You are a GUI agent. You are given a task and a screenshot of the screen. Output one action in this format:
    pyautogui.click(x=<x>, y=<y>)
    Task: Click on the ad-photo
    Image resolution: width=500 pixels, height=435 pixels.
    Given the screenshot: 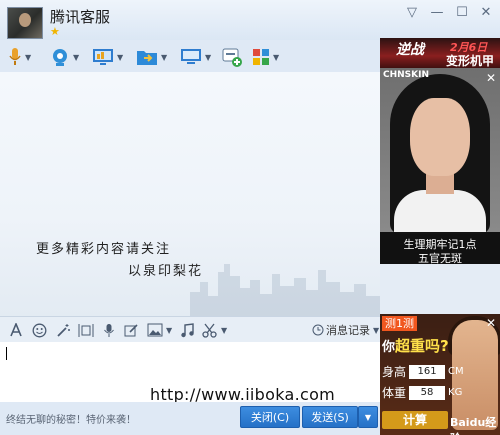 What is the action you would take?
    pyautogui.click(x=440, y=151)
    